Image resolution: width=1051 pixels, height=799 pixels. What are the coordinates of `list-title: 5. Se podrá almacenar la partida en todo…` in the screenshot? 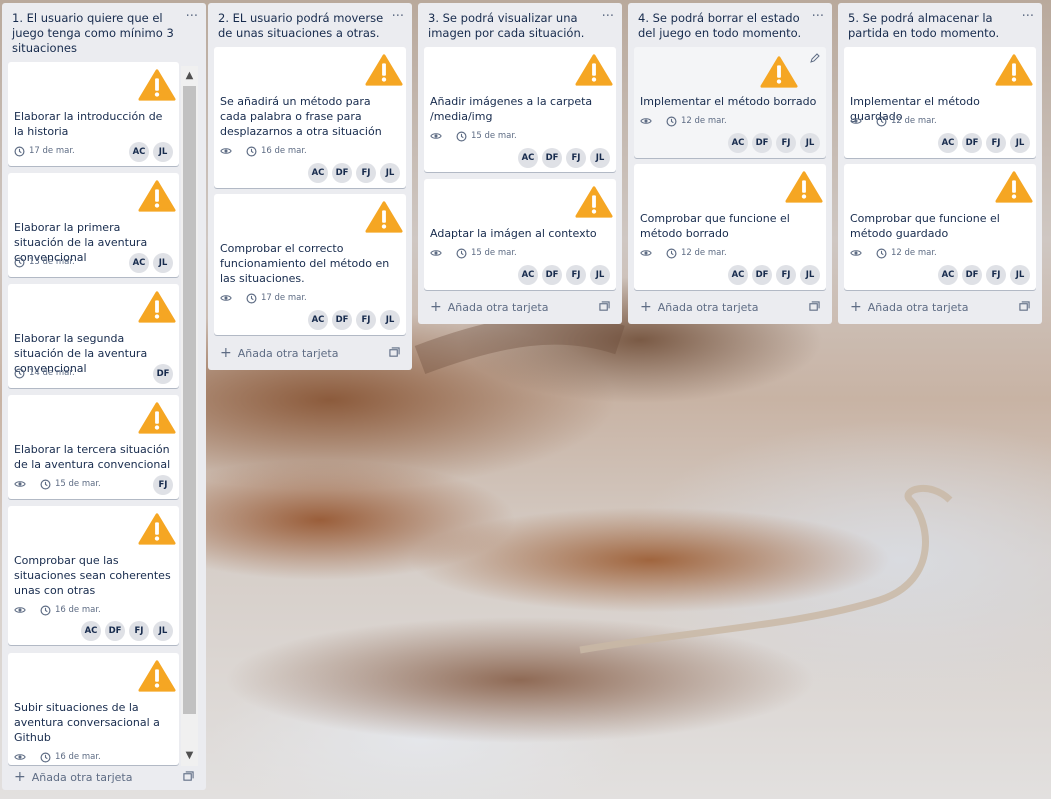 It's located at (940, 23).